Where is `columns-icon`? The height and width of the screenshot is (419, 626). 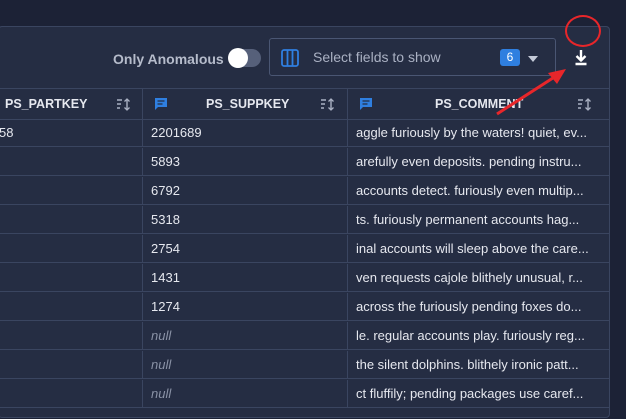 columns-icon is located at coordinates (290, 58).